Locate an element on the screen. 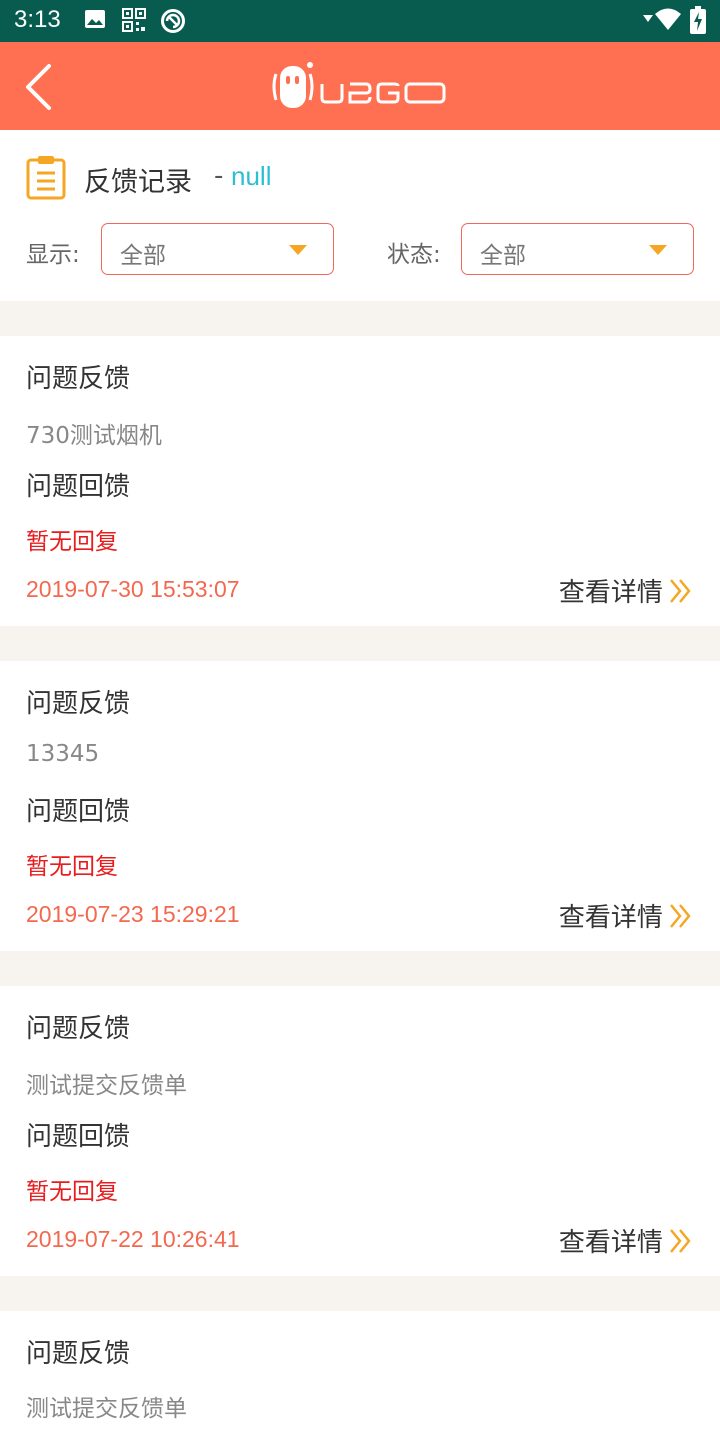 Image resolution: width=720 pixels, height=1440 pixels. display-filter-value: 全部 is located at coordinates (143, 256).